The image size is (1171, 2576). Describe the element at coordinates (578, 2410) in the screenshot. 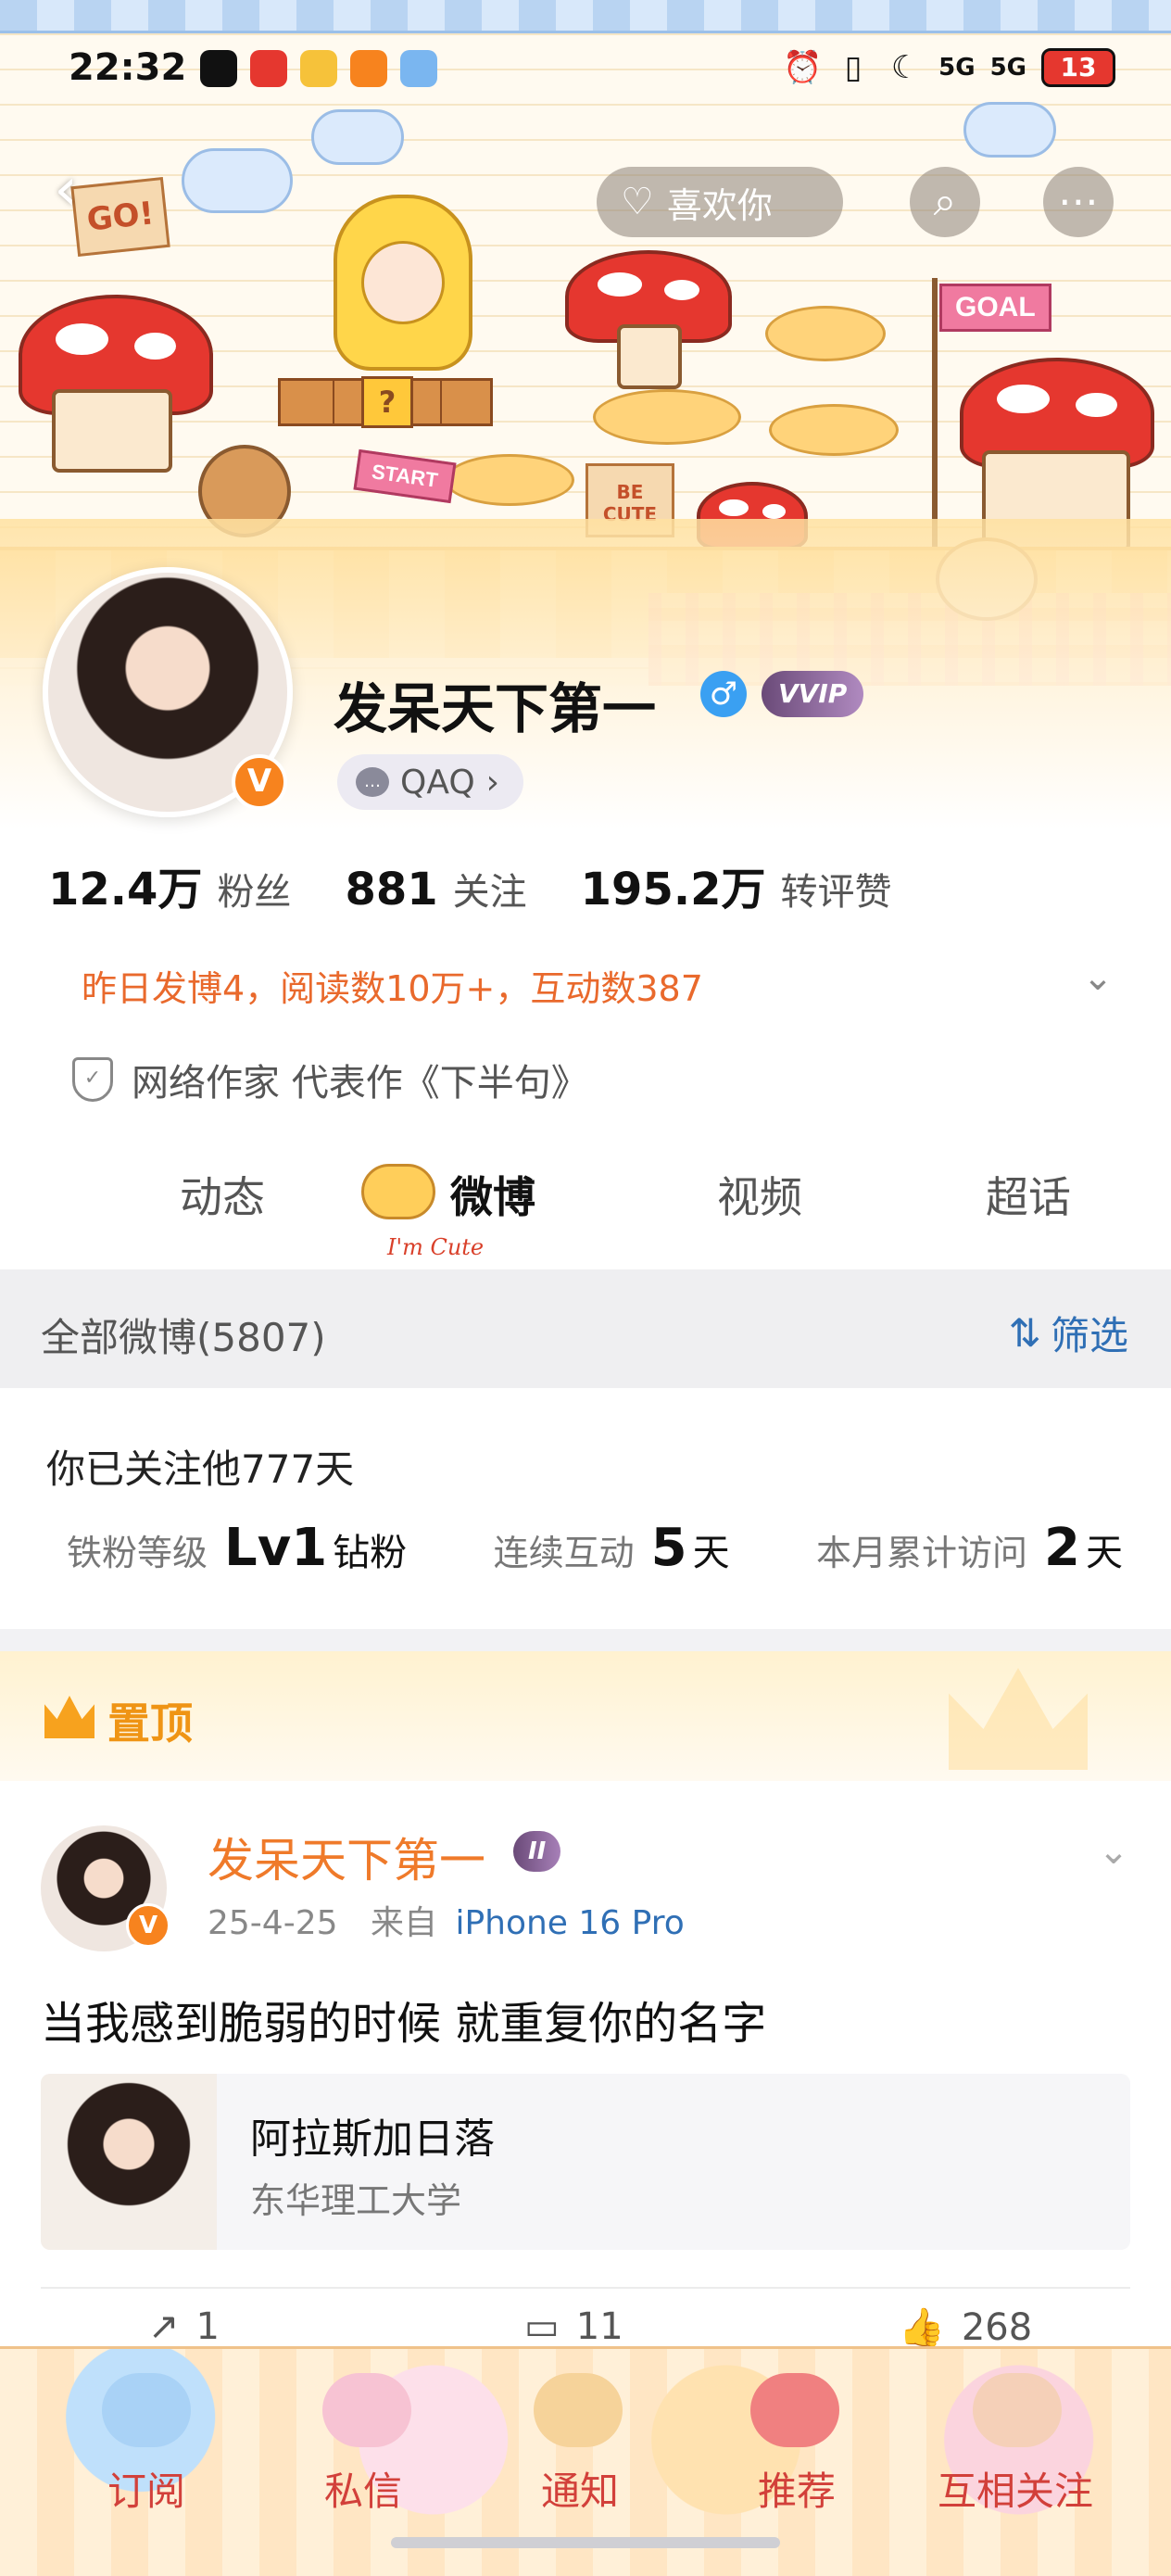

I see `dog-character-icon` at that location.